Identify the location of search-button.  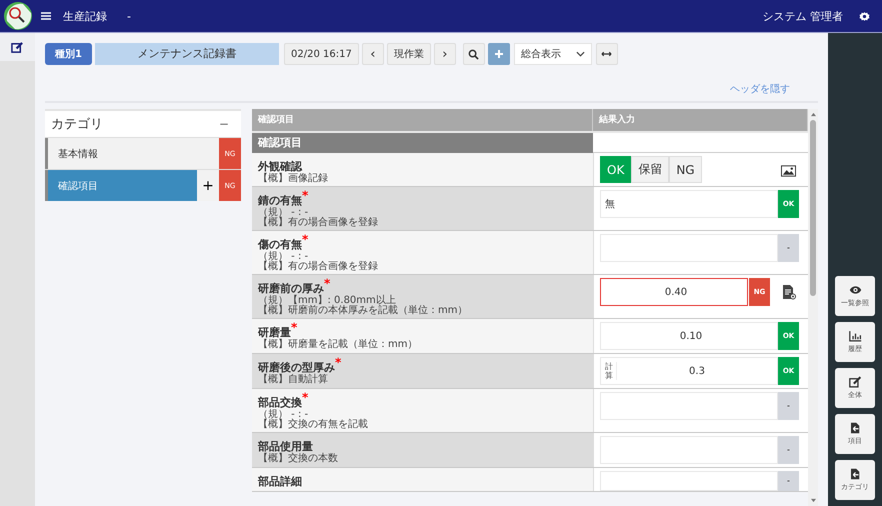
(473, 54).